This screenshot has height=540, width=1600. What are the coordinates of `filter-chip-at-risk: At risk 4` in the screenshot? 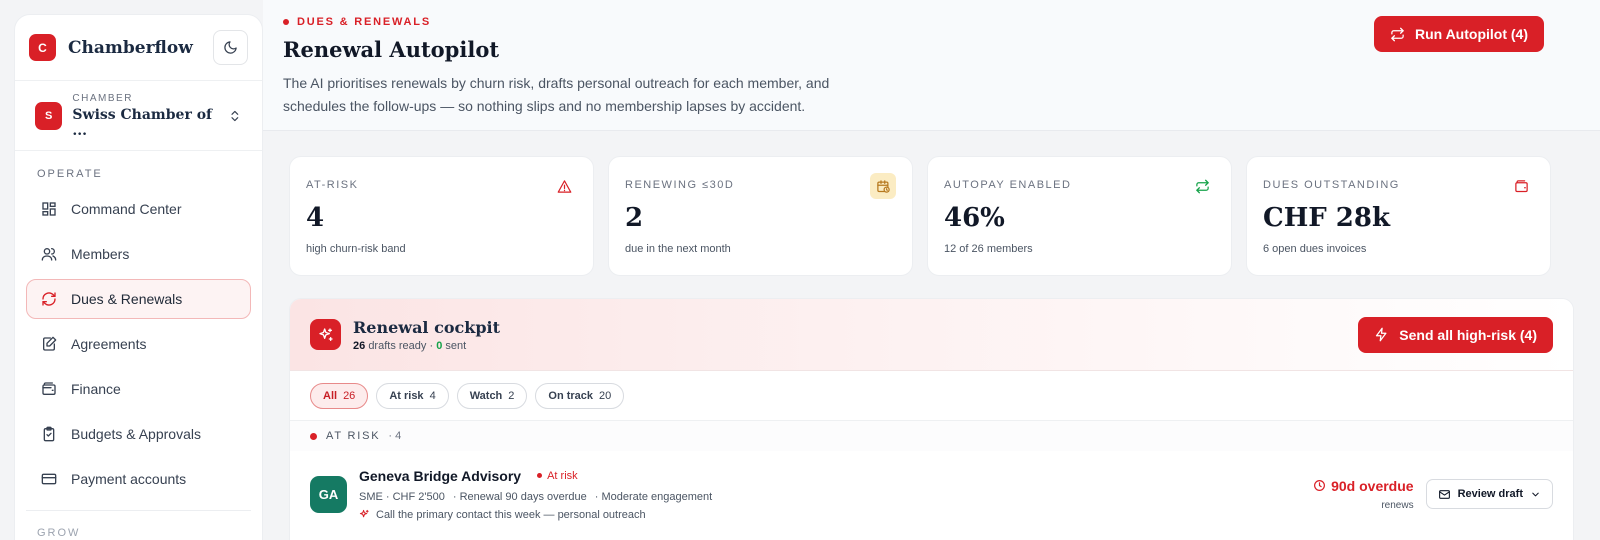 It's located at (412, 395).